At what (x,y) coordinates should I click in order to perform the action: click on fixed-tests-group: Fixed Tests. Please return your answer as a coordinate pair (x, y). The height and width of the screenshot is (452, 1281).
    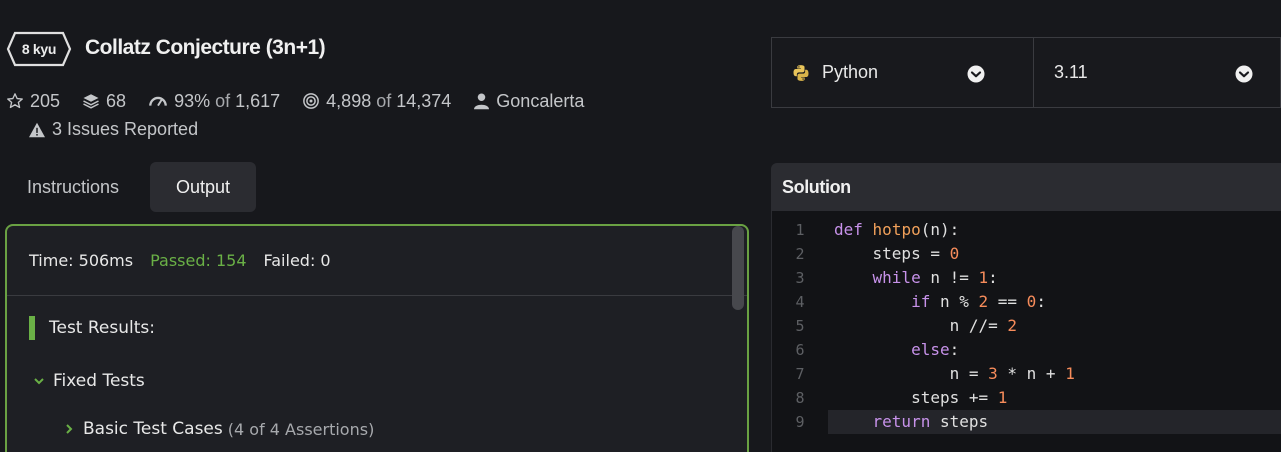
    Looking at the image, I should click on (89, 381).